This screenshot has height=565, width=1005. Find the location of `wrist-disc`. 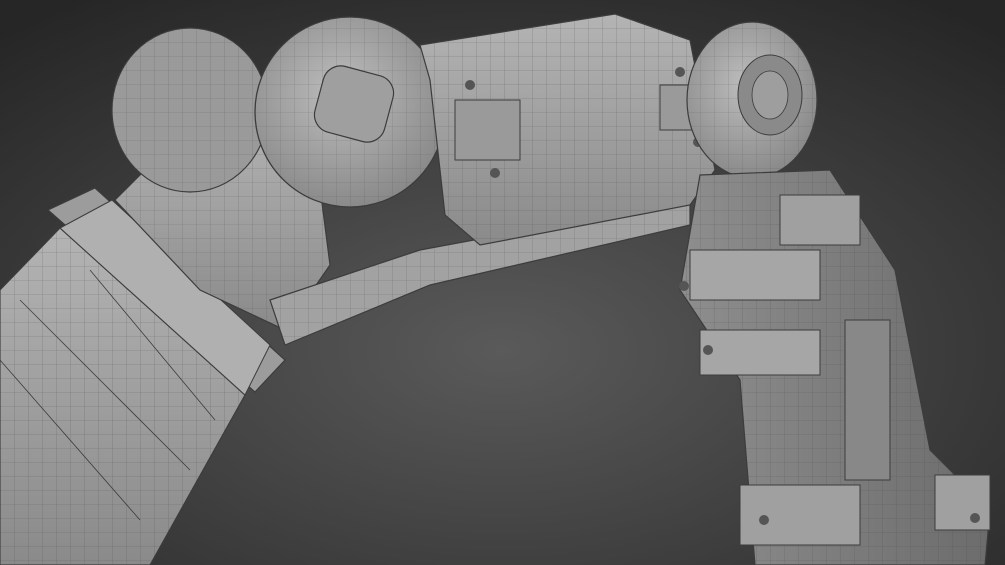

wrist-disc is located at coordinates (752, 100).